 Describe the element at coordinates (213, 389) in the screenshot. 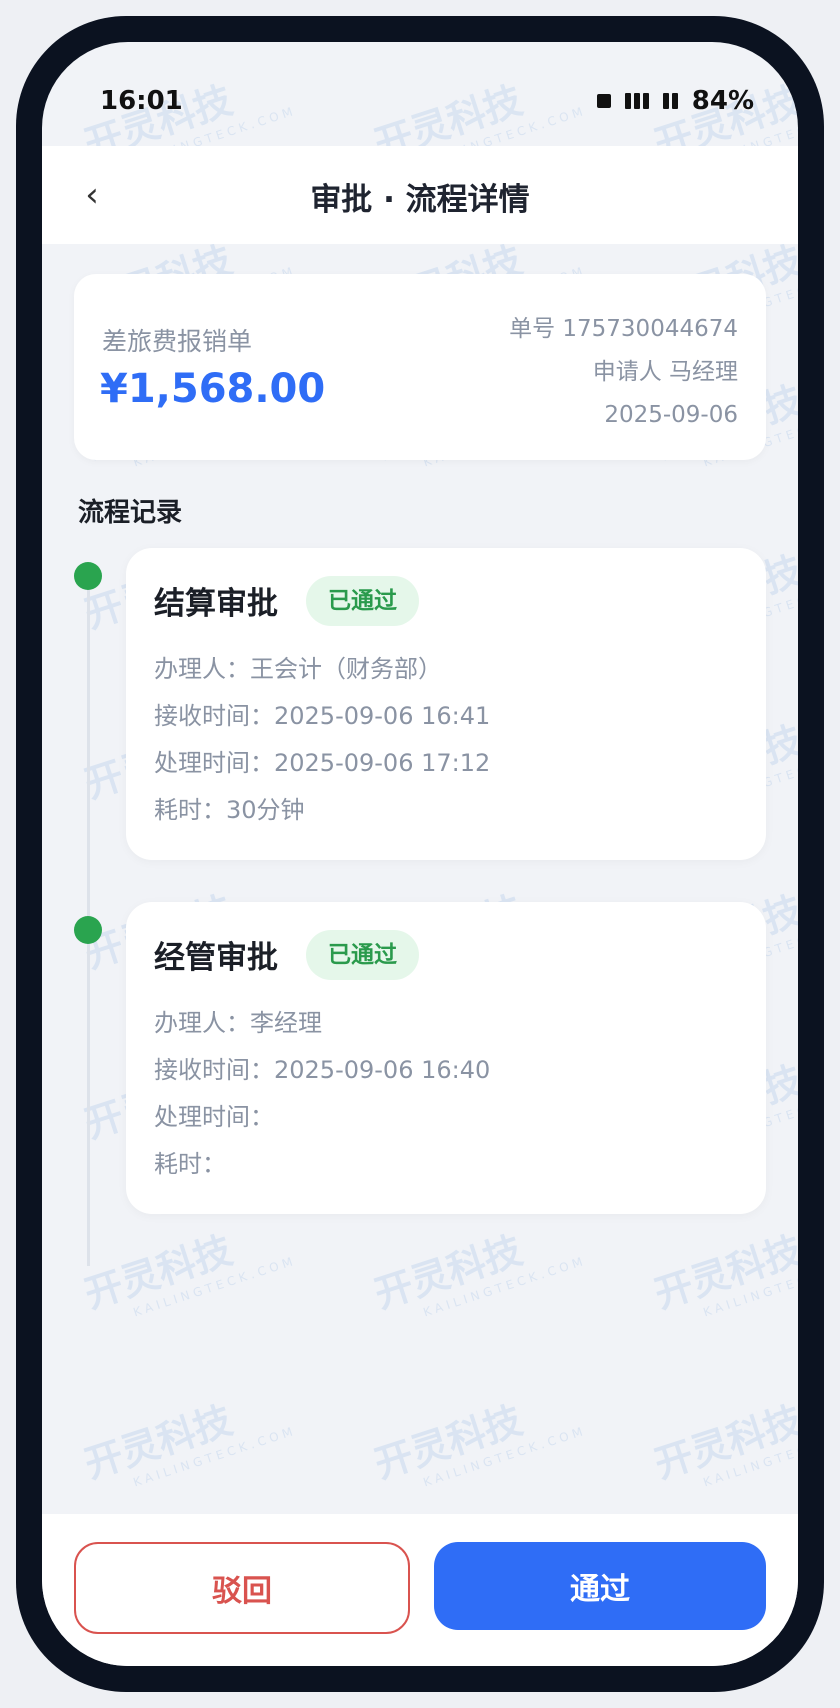

I see `amount: ¥1,568.00` at that location.